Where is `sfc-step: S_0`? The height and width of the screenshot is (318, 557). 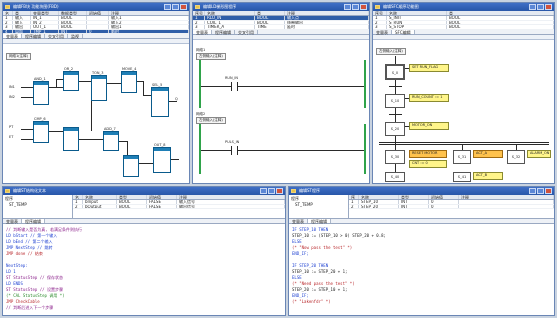
sfc-step: S_0 is located at coordinates (395, 72).